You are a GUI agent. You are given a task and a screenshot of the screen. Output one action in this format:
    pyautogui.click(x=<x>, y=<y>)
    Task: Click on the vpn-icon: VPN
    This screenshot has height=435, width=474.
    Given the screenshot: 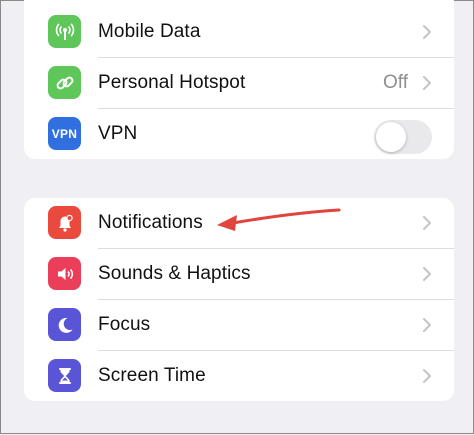 What is the action you would take?
    pyautogui.click(x=64, y=133)
    